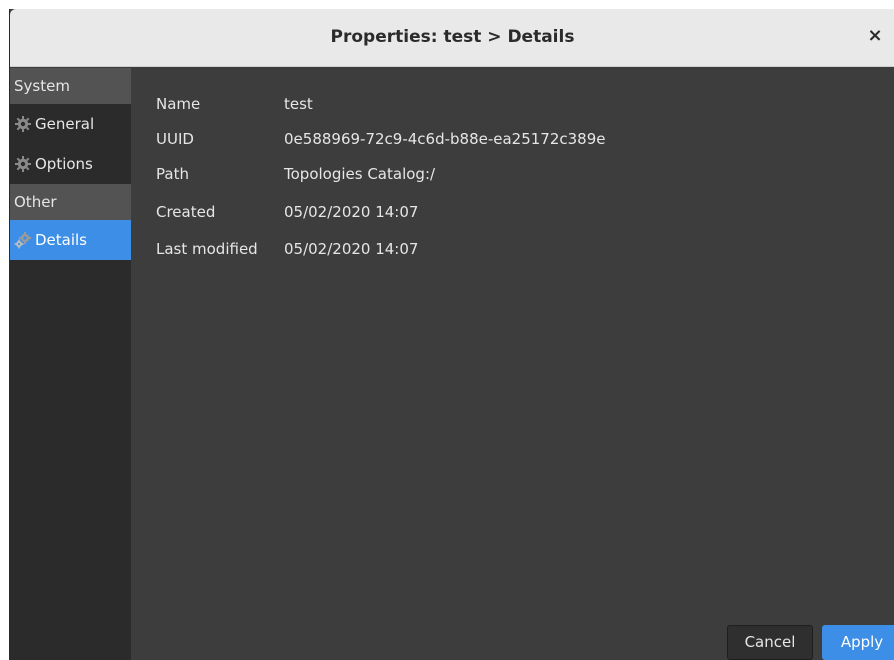 The height and width of the screenshot is (660, 894). I want to click on sidebar-item-label: General, so click(65, 124).